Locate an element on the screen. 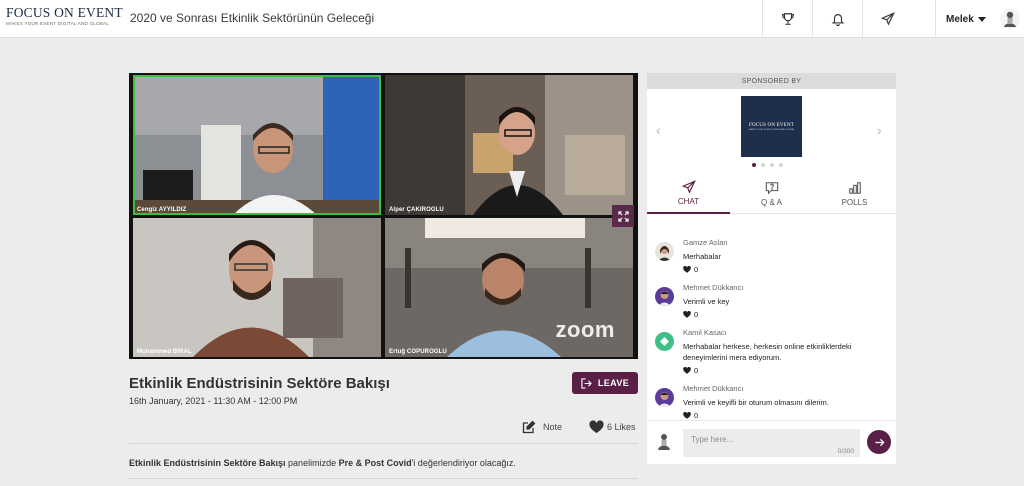  video-tile-3: Muhammed BİRAL is located at coordinates (257, 287).